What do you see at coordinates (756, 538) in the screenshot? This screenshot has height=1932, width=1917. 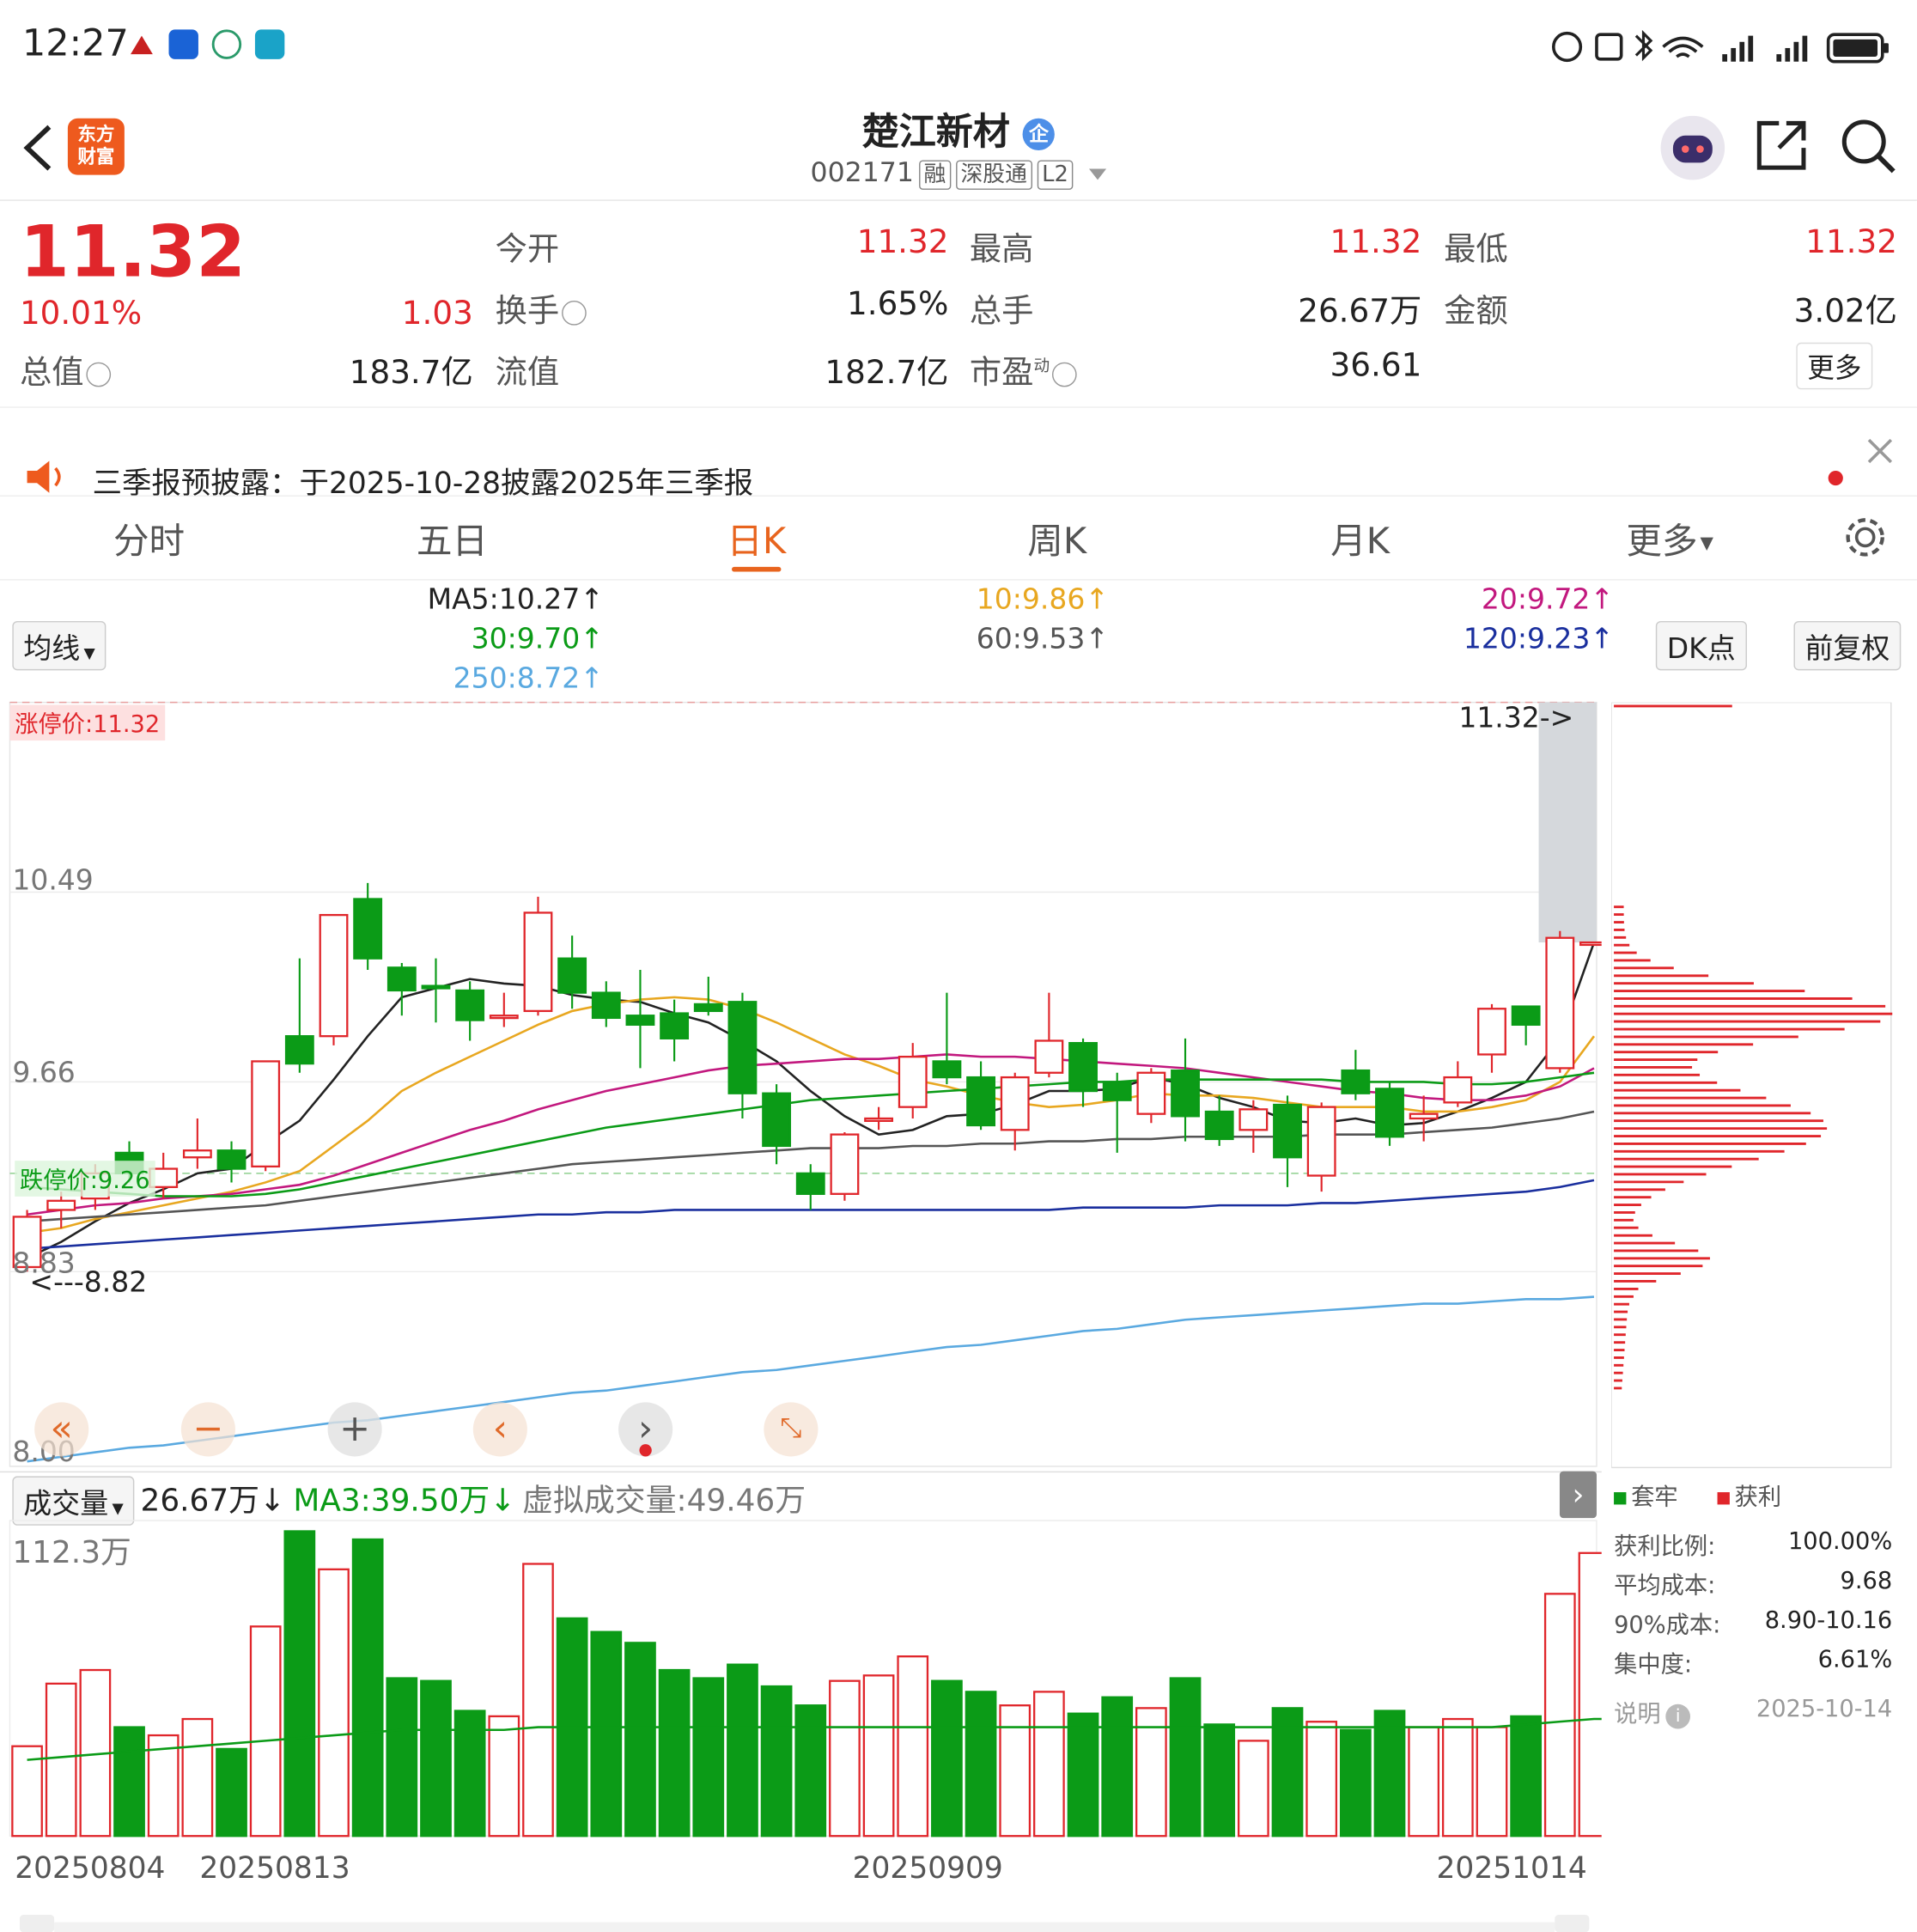 I see `tab-daily-k: 日K` at bounding box center [756, 538].